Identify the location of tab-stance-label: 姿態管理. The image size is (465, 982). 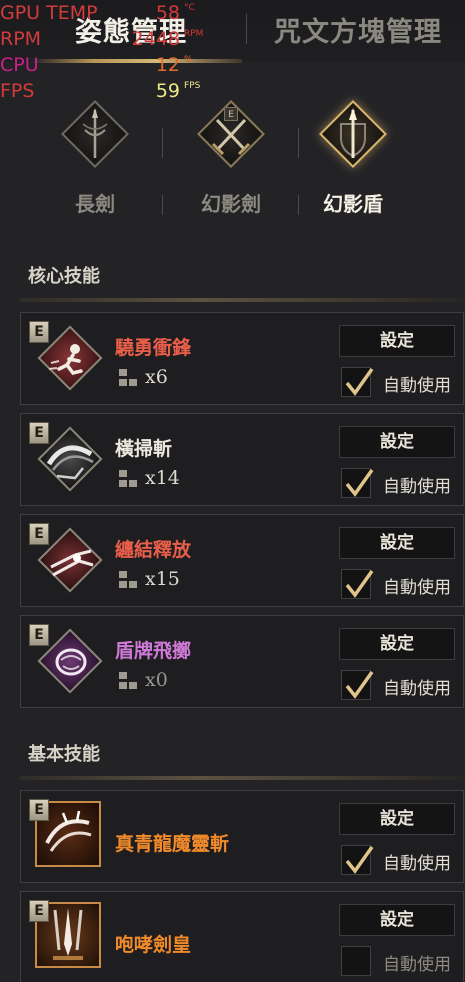
(131, 32).